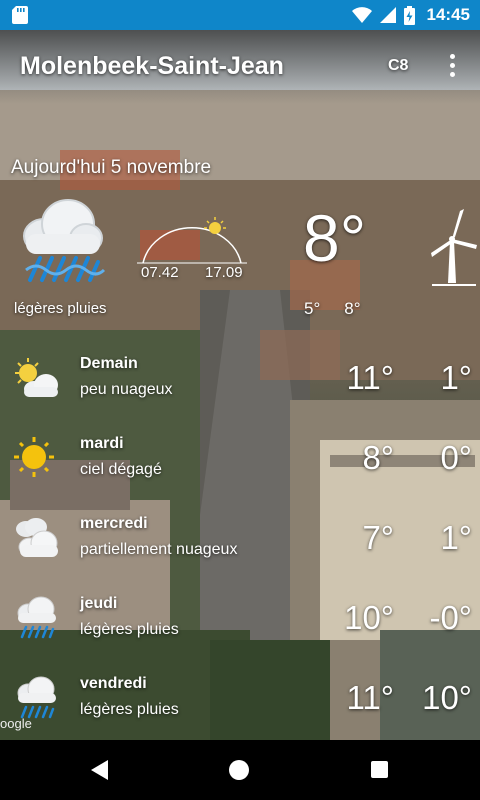  Describe the element at coordinates (450, 617) in the screenshot. I see `forecast-min: -0°` at that location.